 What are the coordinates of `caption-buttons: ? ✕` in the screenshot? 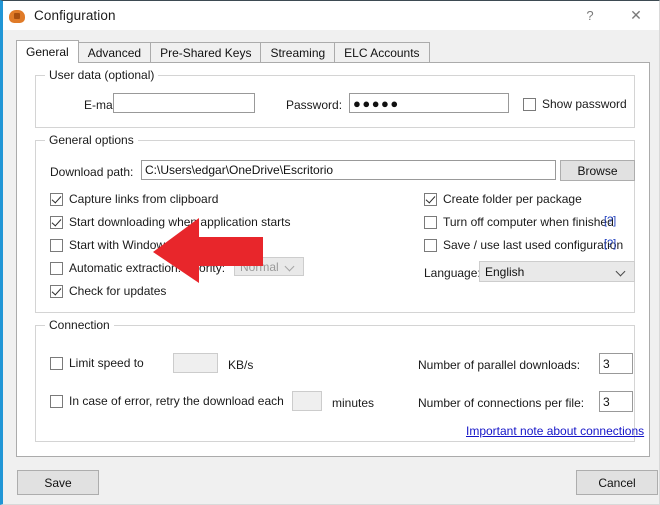 It's located at (613, 15).